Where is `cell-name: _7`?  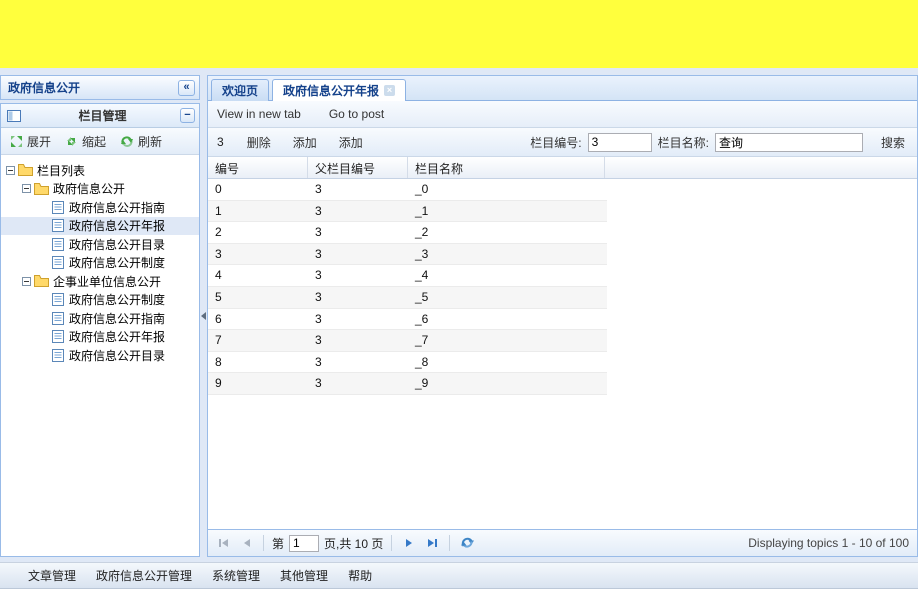
cell-name: _7 is located at coordinates (422, 340).